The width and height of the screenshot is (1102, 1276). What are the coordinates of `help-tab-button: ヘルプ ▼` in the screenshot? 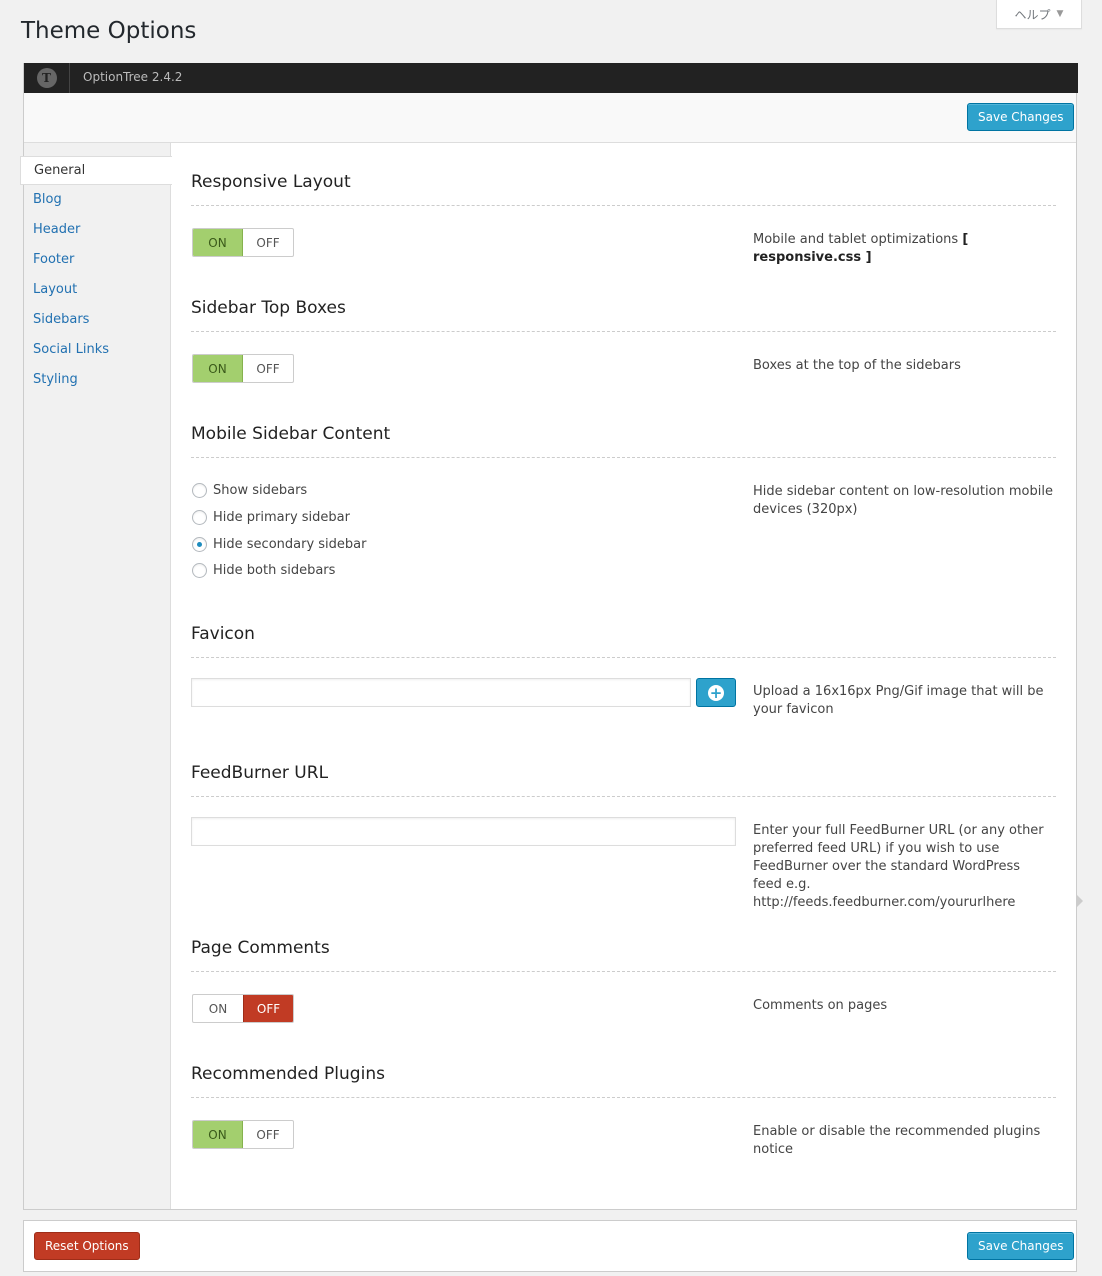 It's located at (1039, 14).